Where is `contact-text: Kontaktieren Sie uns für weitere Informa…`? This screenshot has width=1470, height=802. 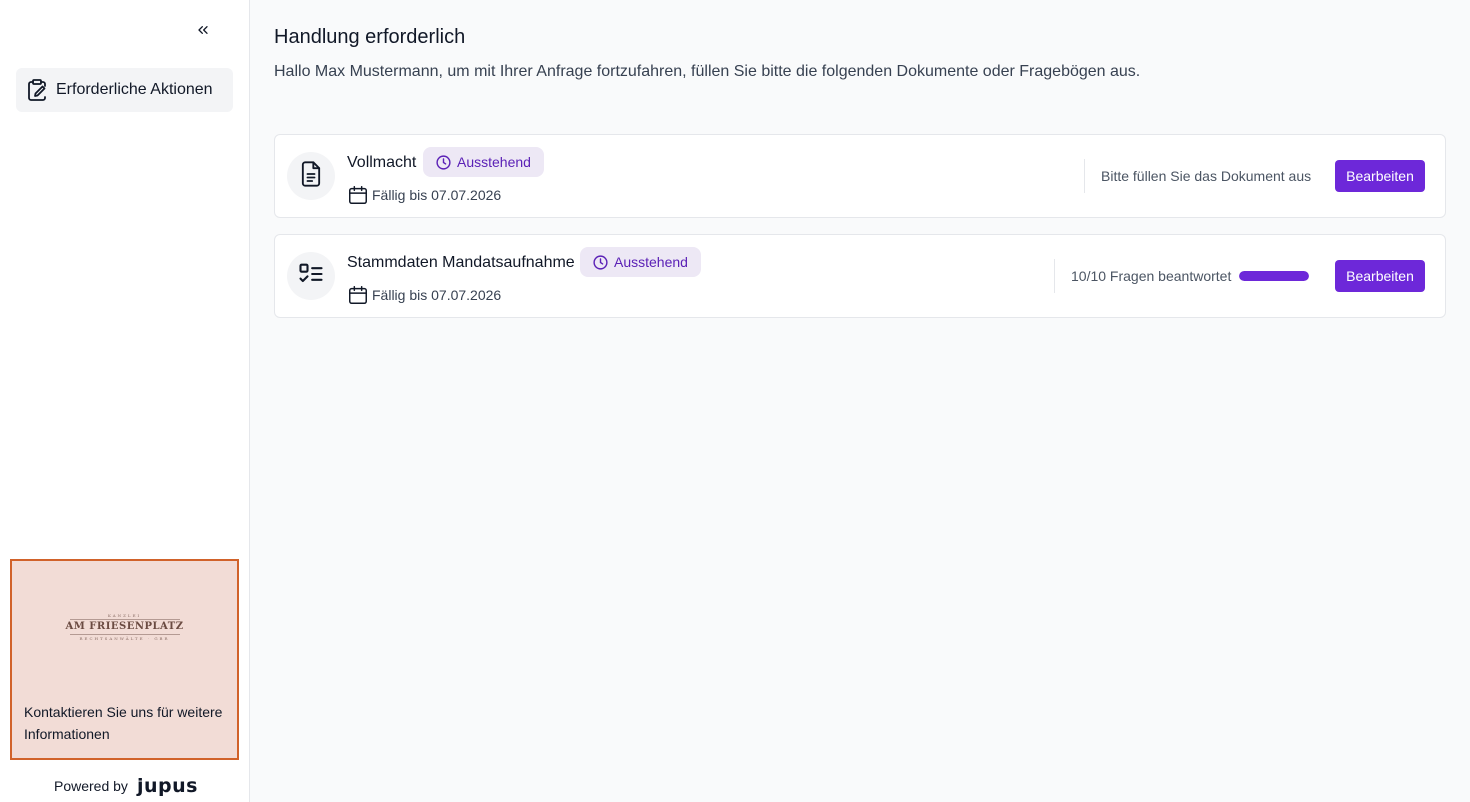 contact-text: Kontaktieren Sie uns für weitere Informa… is located at coordinates (123, 723).